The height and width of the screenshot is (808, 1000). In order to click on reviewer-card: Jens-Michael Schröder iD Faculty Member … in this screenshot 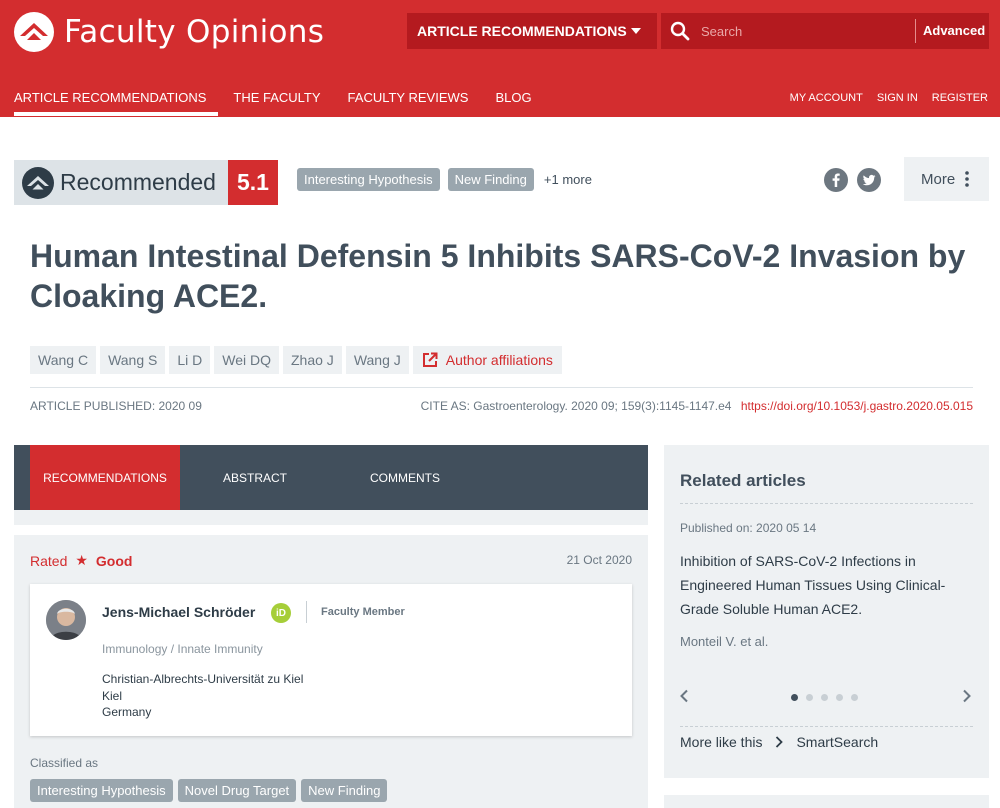, I will do `click(331, 660)`.